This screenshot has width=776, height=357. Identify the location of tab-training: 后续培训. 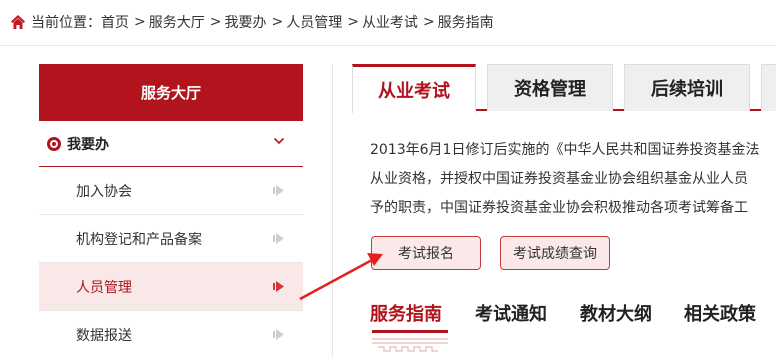
(687, 87).